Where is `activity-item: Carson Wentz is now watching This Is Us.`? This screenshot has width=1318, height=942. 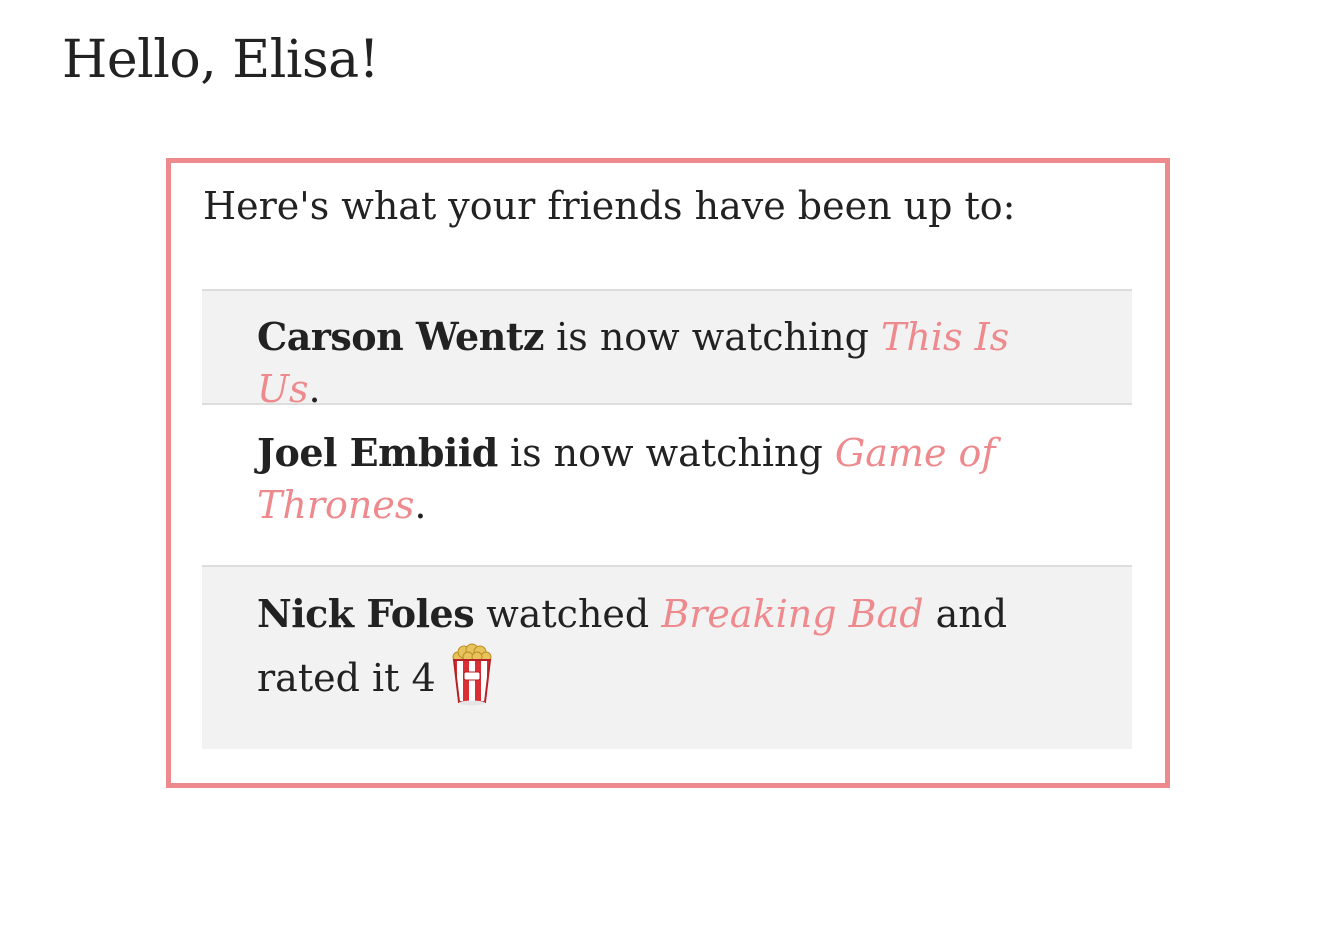 activity-item: Carson Wentz is now watching This Is Us. is located at coordinates (667, 350).